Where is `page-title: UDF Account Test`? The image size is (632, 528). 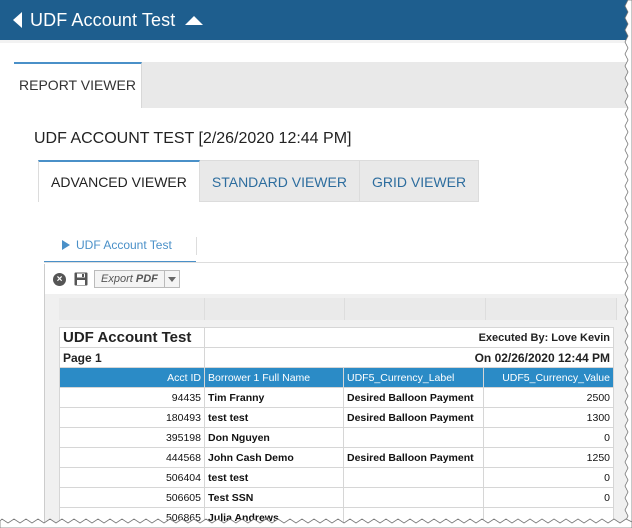 page-title: UDF Account Test is located at coordinates (103, 19).